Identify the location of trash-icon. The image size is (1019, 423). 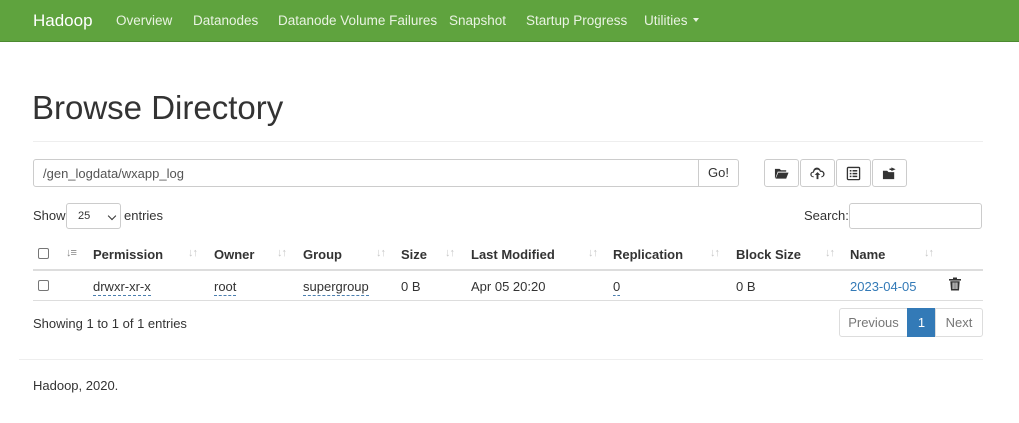
(955, 284).